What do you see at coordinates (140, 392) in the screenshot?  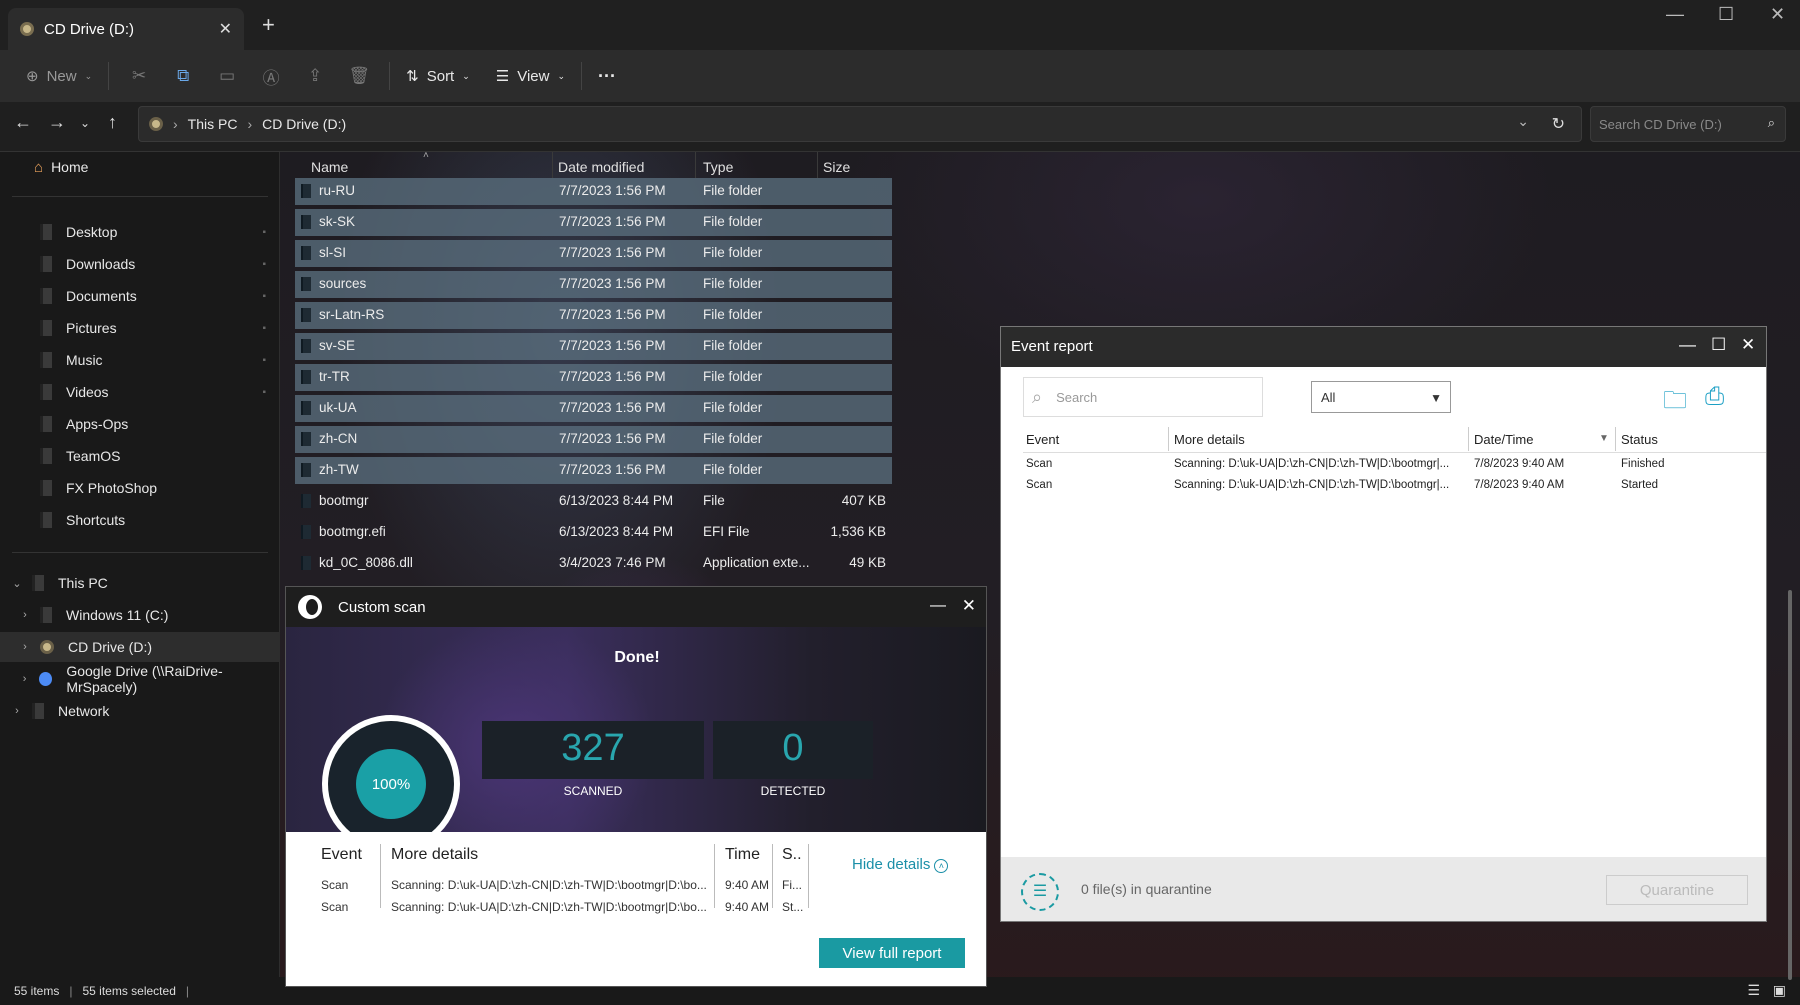 I see `sidebar-item-videos: Videos ▪` at bounding box center [140, 392].